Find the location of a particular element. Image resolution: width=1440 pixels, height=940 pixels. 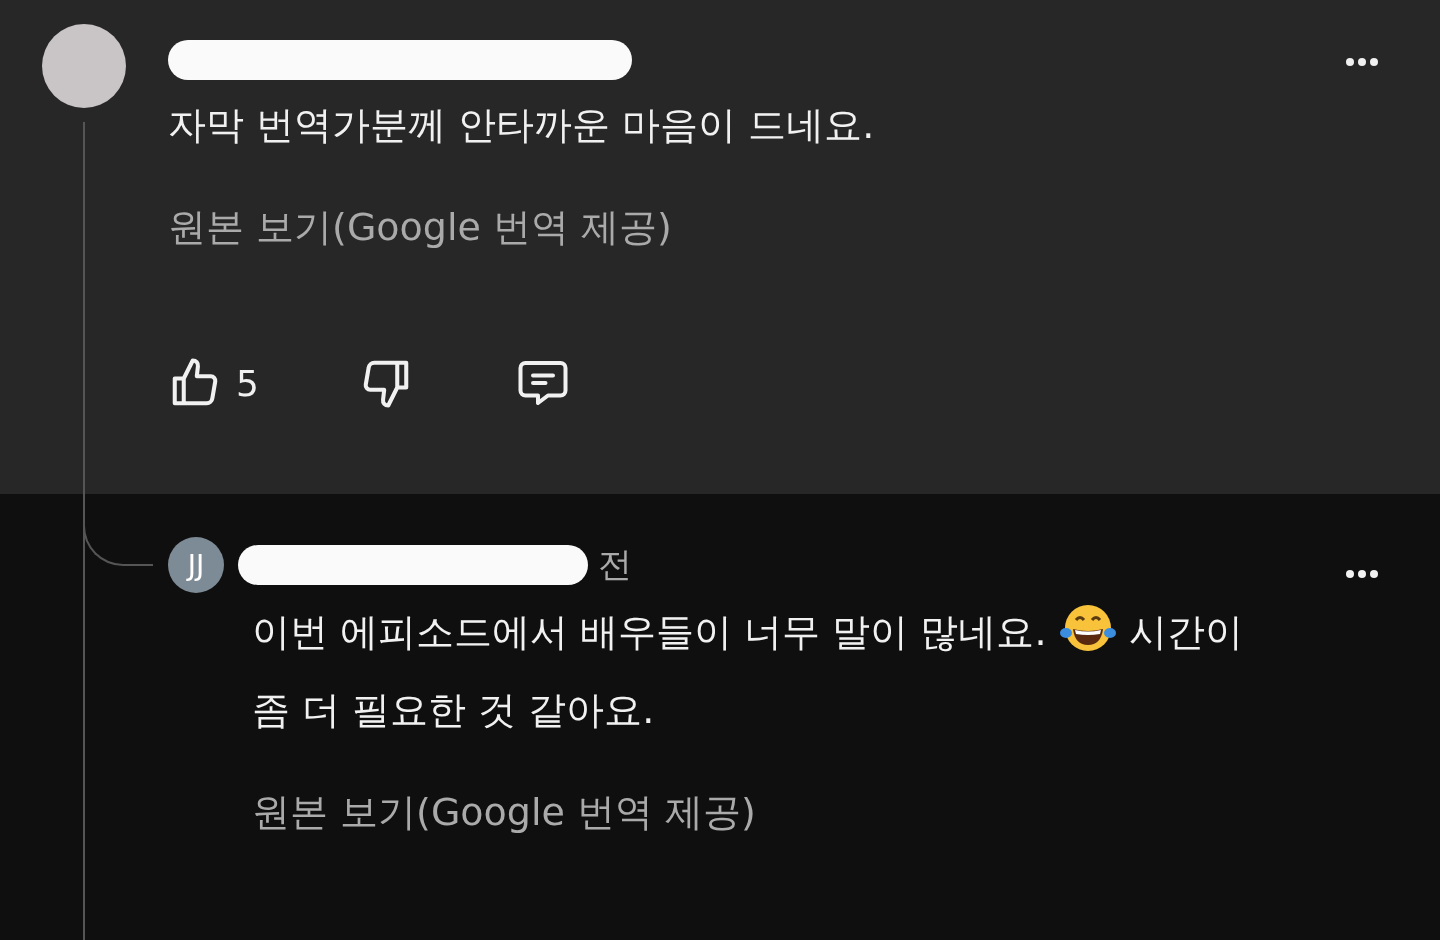

reply-text: 이번 에피소드에서 배우들이 너무 말이 많네요. 시간이 좀 더 필요한 것 같아요. is located at coordinates (757, 671).